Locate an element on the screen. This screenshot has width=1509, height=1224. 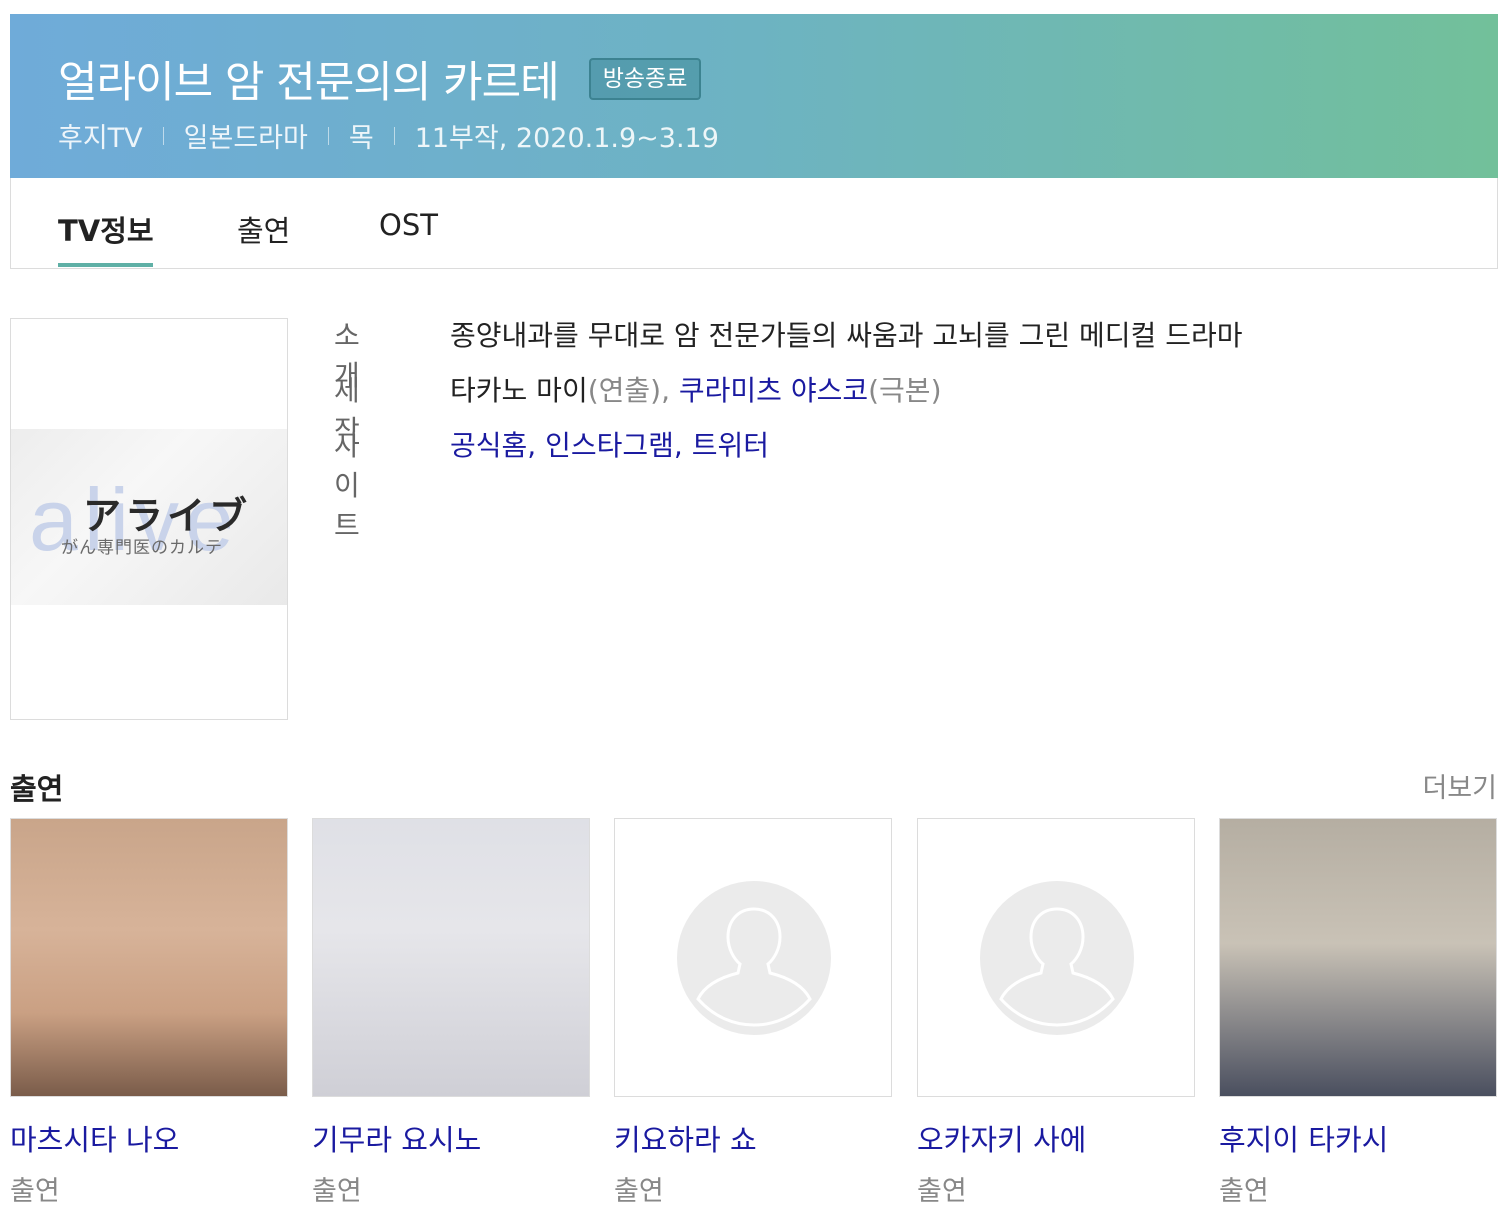
tab-tv-info: TV정보 is located at coordinates (106, 229).